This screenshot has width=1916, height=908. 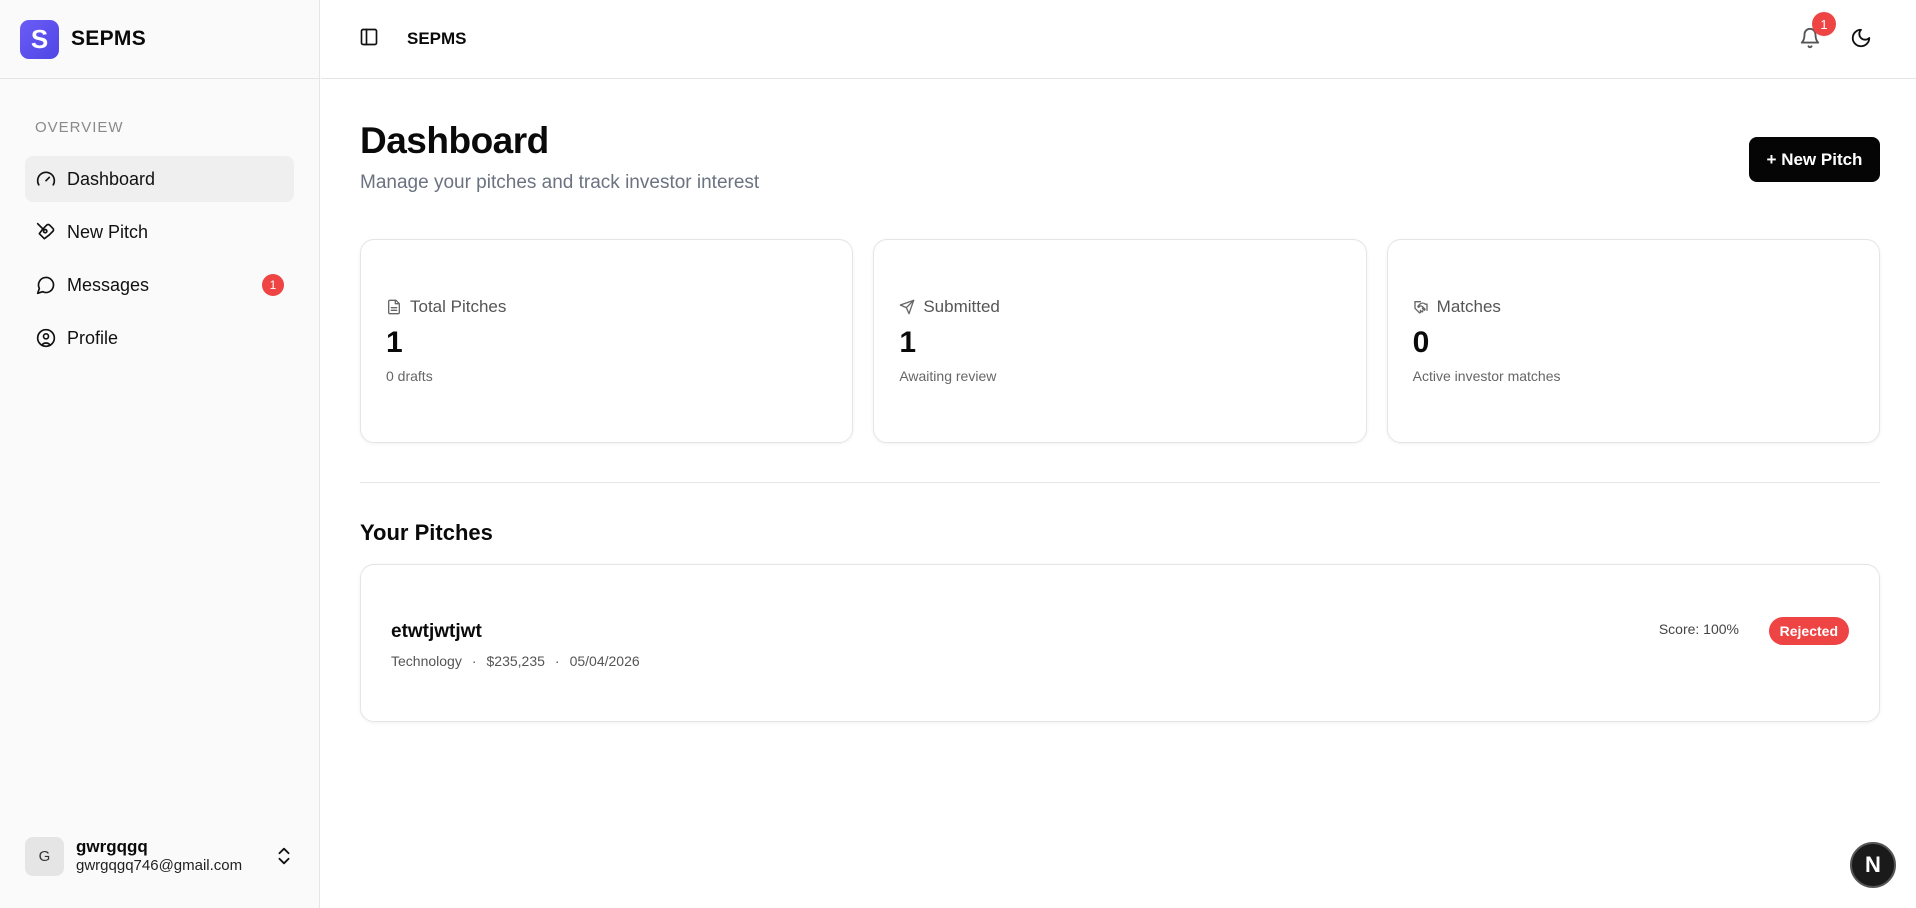 What do you see at coordinates (1861, 40) in the screenshot?
I see `moon-icon` at bounding box center [1861, 40].